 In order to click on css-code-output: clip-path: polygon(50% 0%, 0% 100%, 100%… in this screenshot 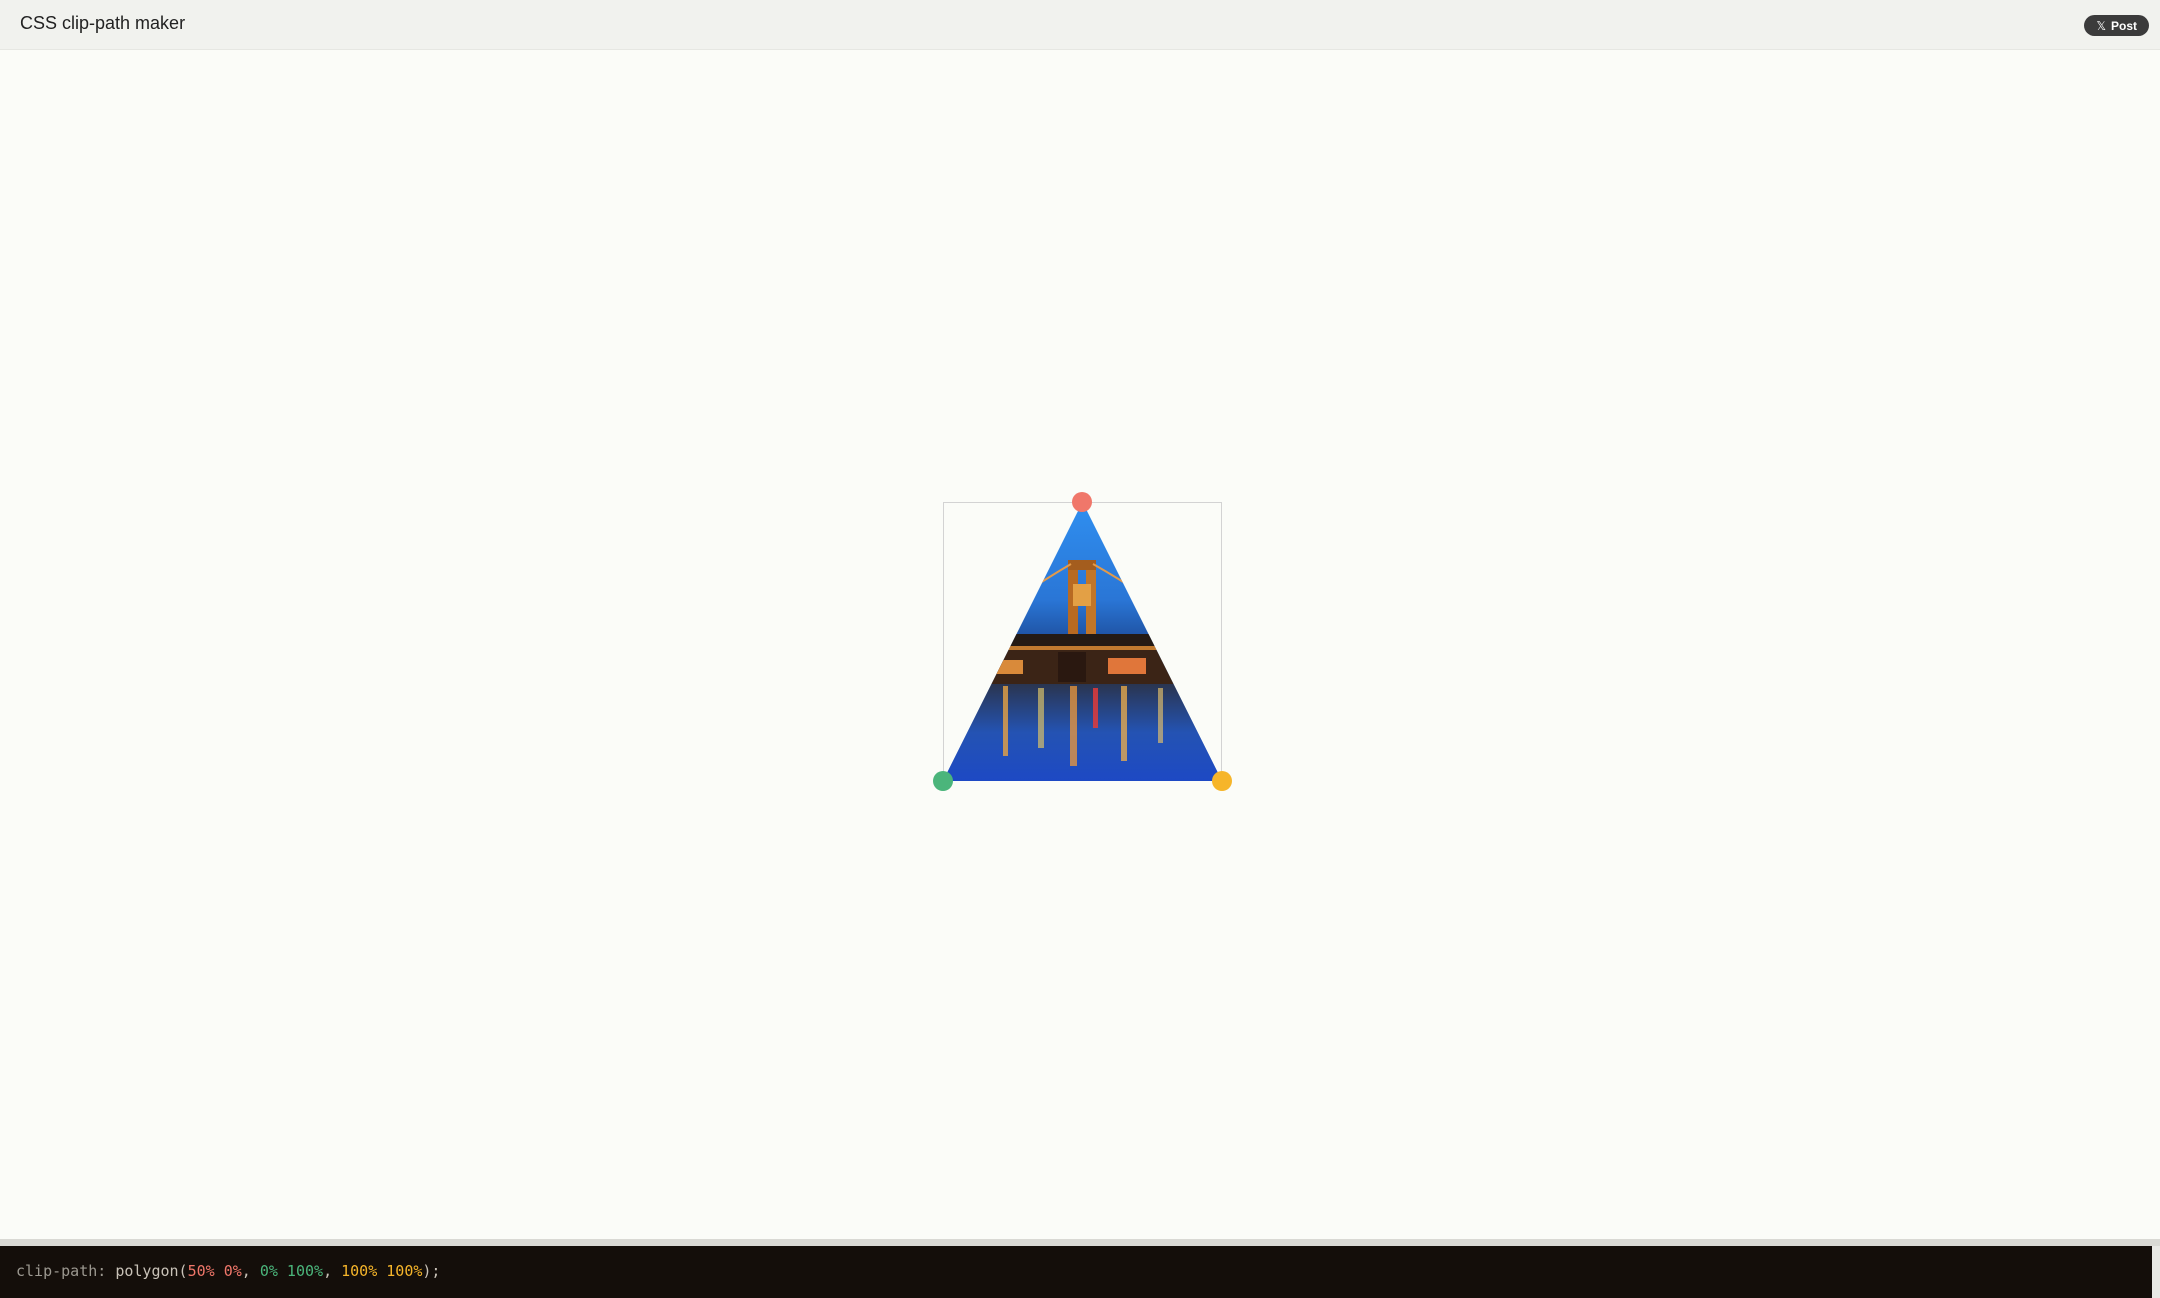, I will do `click(1076, 1272)`.